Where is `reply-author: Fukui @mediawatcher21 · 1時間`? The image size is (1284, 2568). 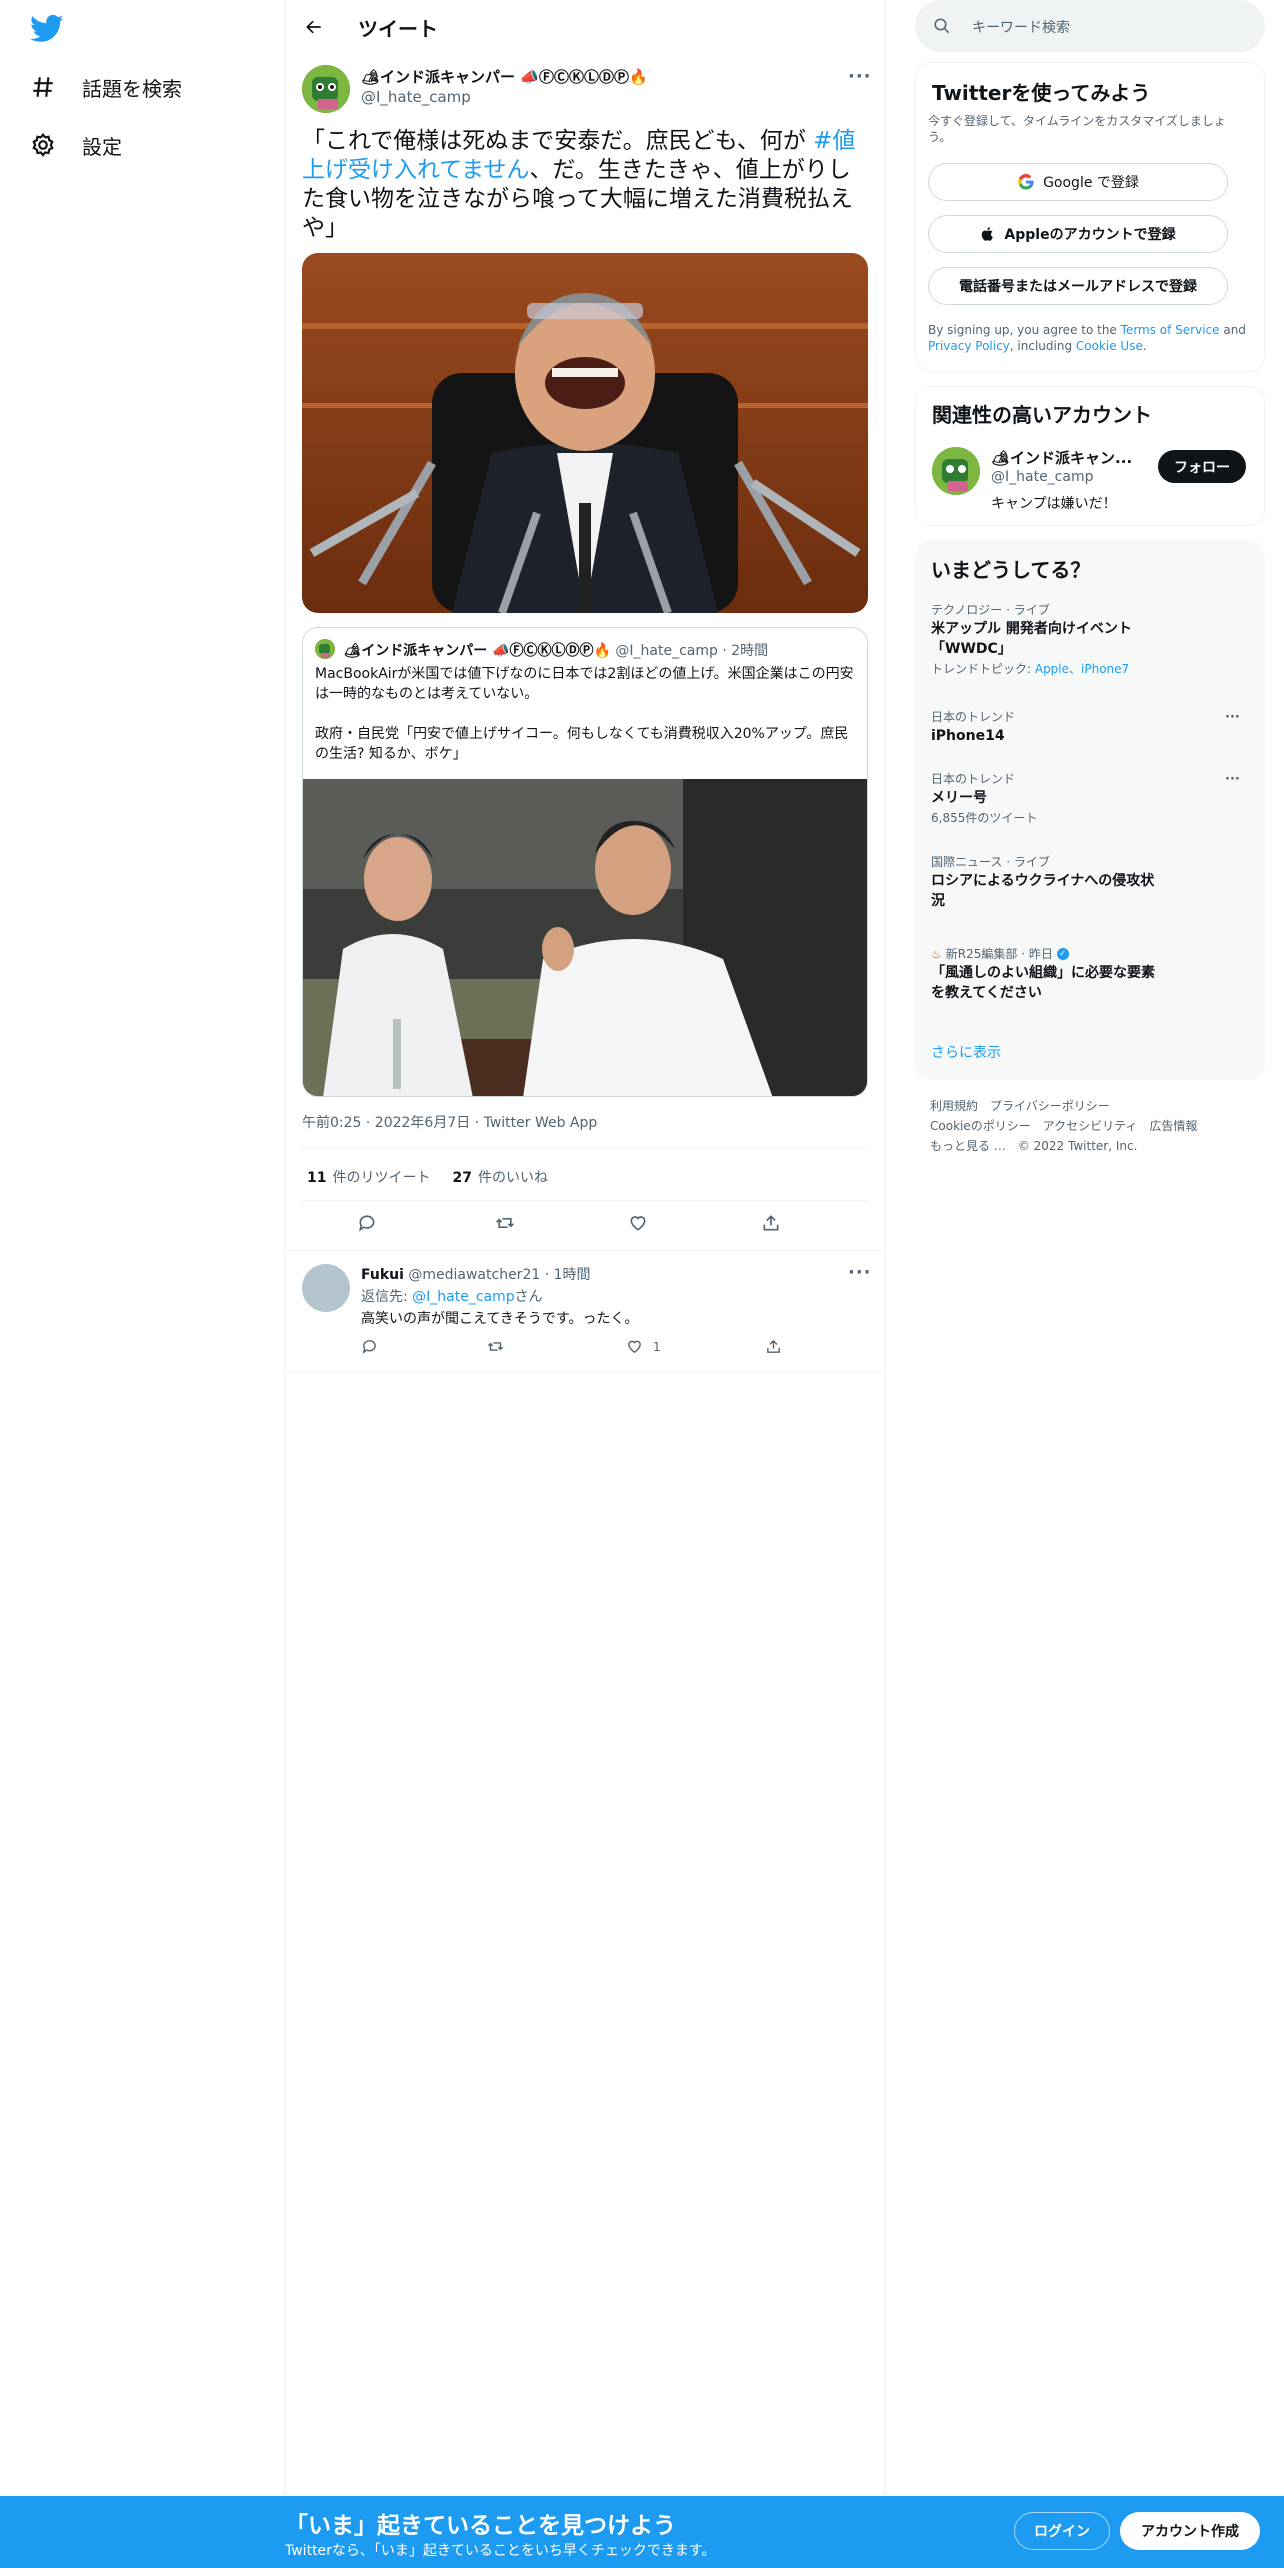
reply-author: Fukui @mediawatcher21 · 1時間 is located at coordinates (476, 1274).